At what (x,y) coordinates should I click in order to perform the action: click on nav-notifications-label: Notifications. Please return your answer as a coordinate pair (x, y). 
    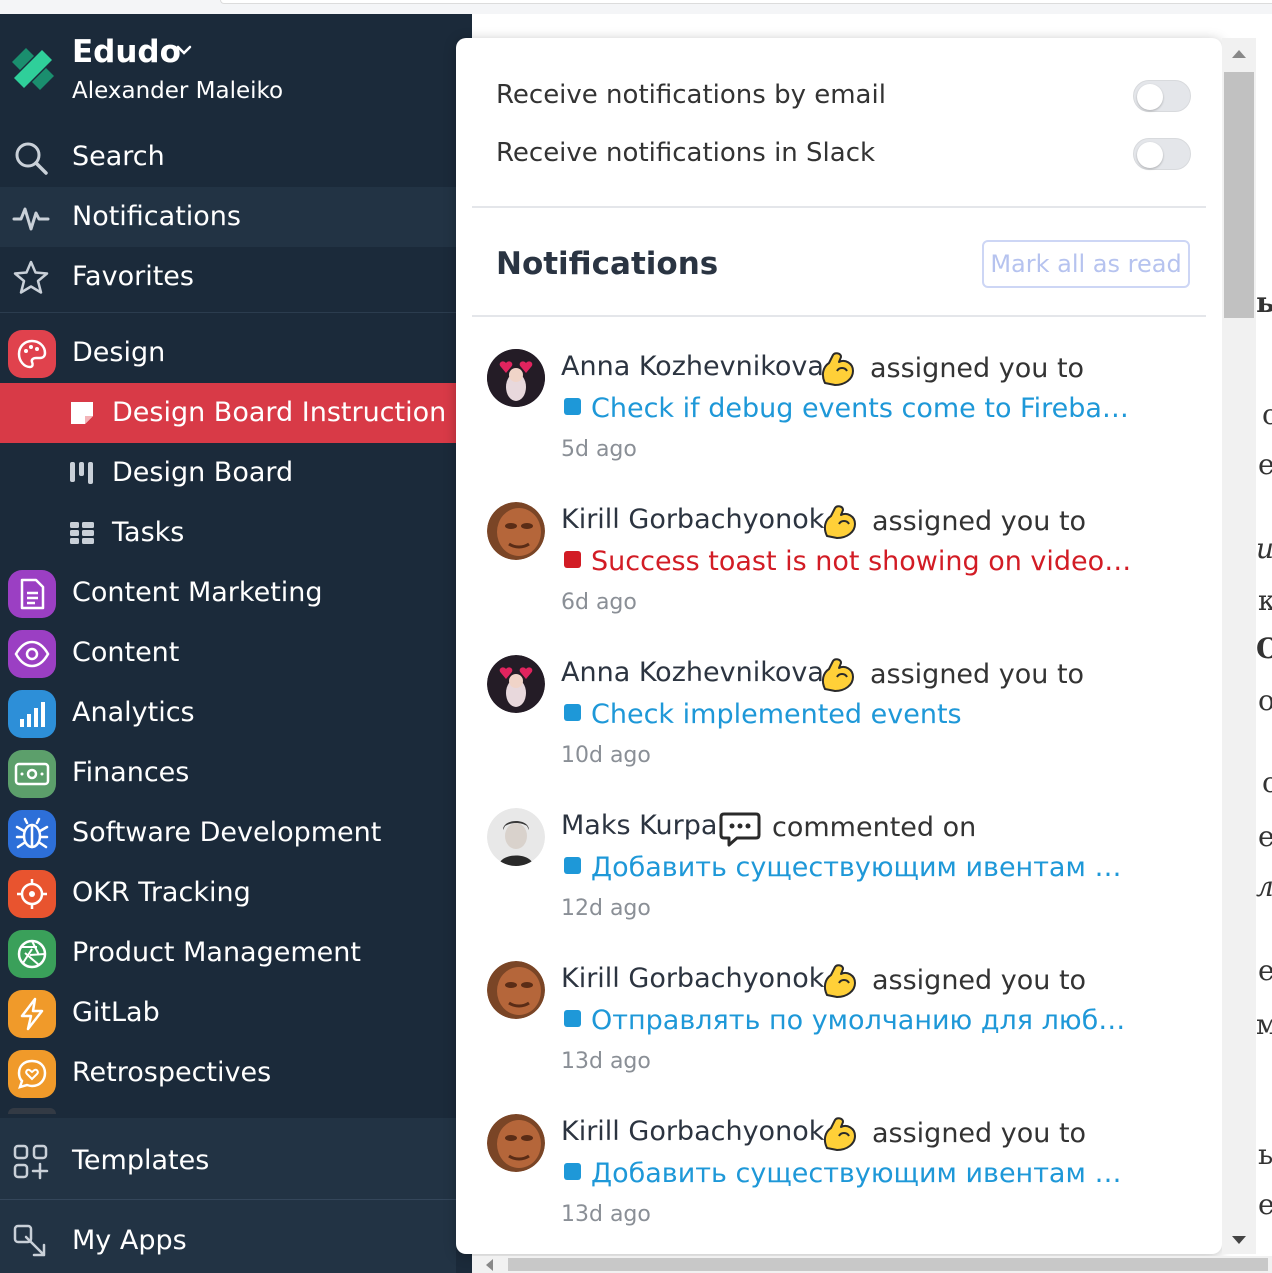
    Looking at the image, I should click on (156, 216).